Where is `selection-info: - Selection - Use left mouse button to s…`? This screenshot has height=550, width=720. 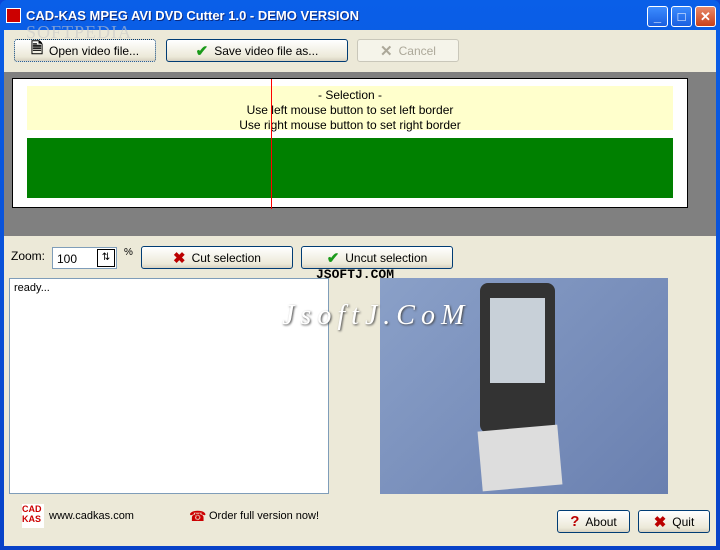 selection-info: - Selection - Use left mouse button to s… is located at coordinates (350, 109).